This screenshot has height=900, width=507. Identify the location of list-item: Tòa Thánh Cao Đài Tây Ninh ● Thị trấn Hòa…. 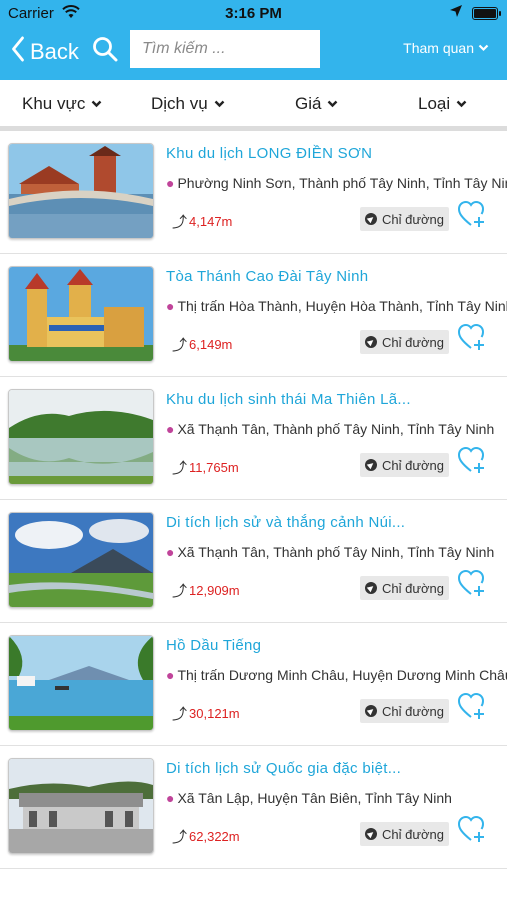
(253, 315).